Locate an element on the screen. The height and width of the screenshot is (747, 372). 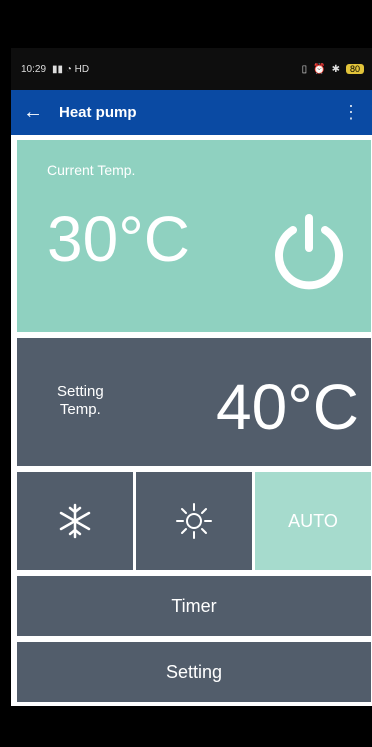
battery-icon: 80 is located at coordinates (354, 69).